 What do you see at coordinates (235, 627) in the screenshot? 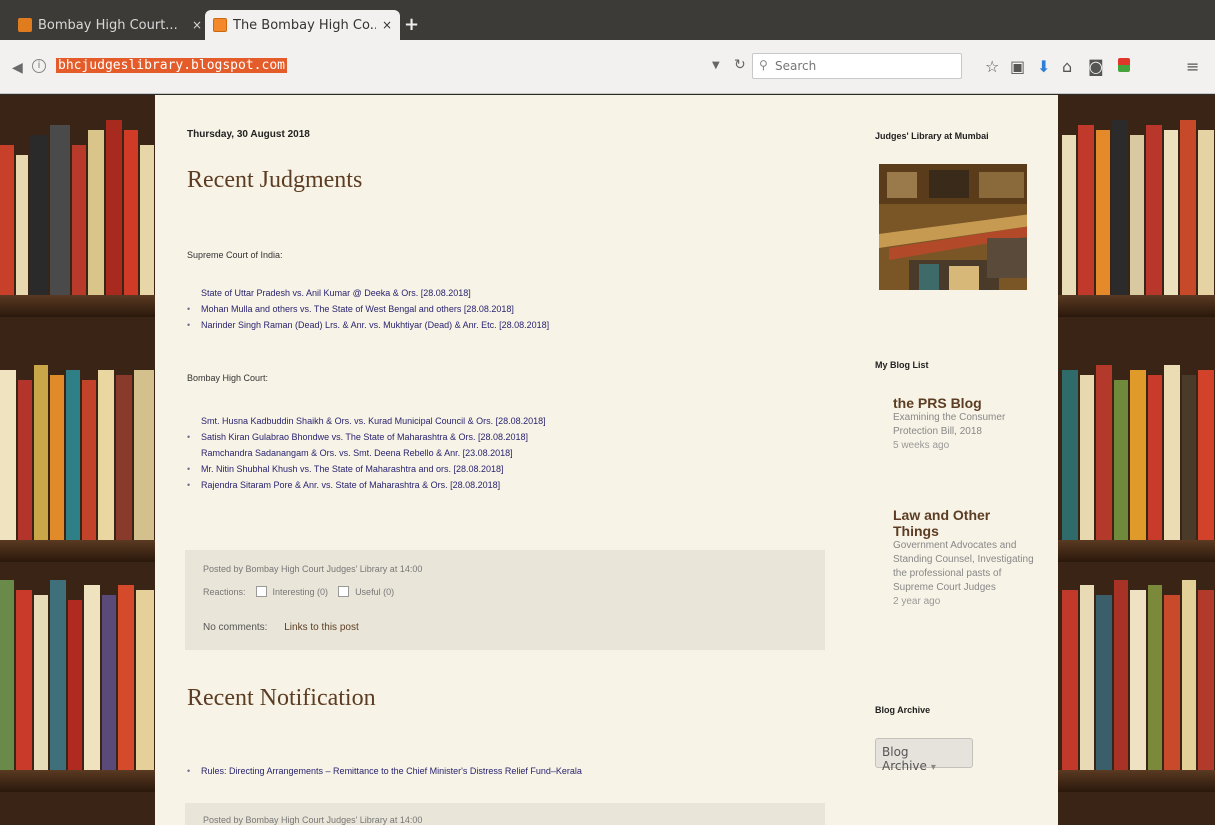
I see `comments-link: No comments:` at bounding box center [235, 627].